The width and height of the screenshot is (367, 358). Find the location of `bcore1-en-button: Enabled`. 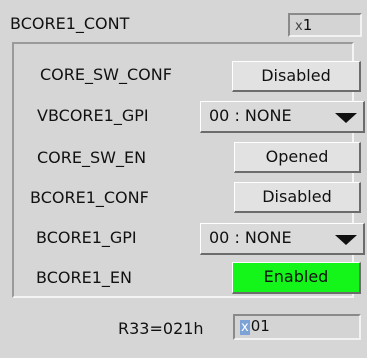

bcore1-en-button: Enabled is located at coordinates (296, 278).